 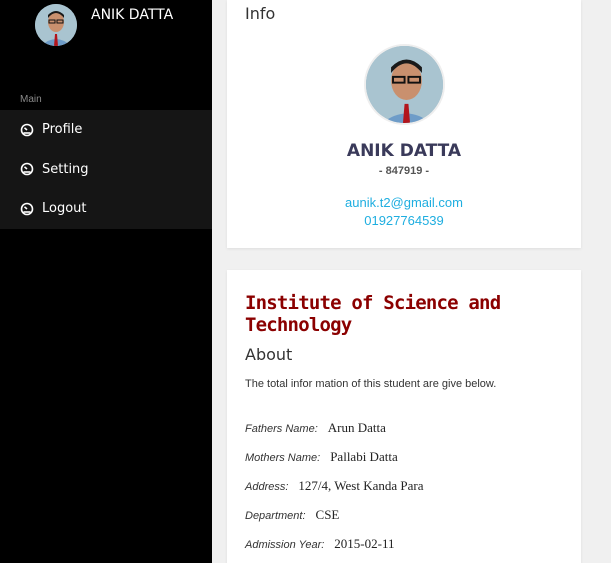 I want to click on sidebar-item-profile: Profile, so click(x=106, y=130).